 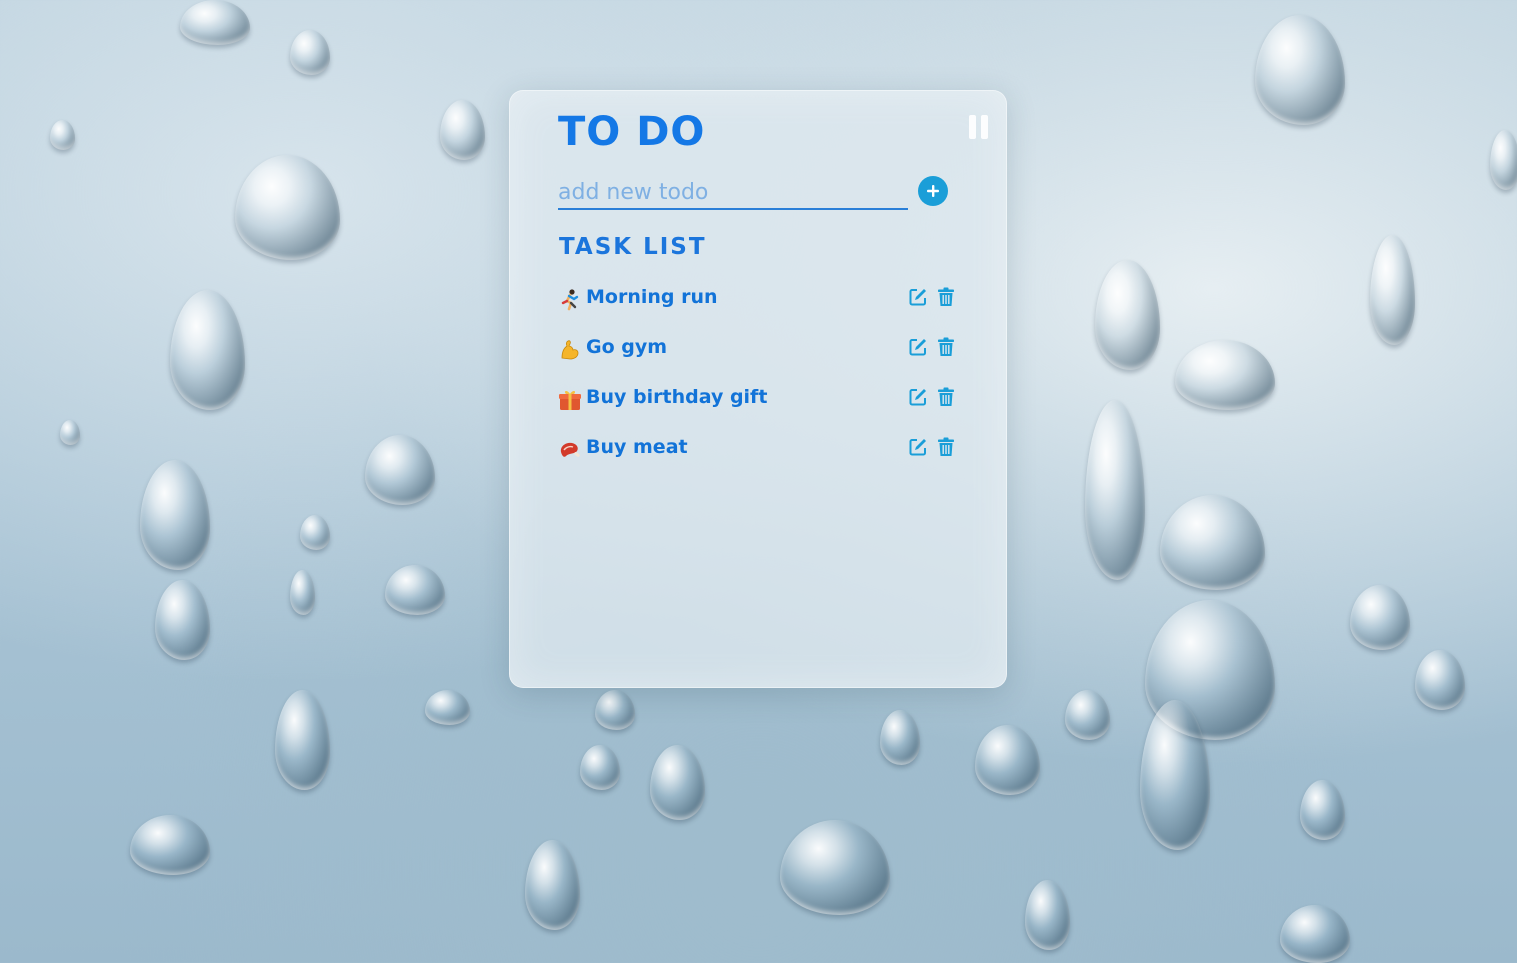 I want to click on plus-icon, so click(x=933, y=191).